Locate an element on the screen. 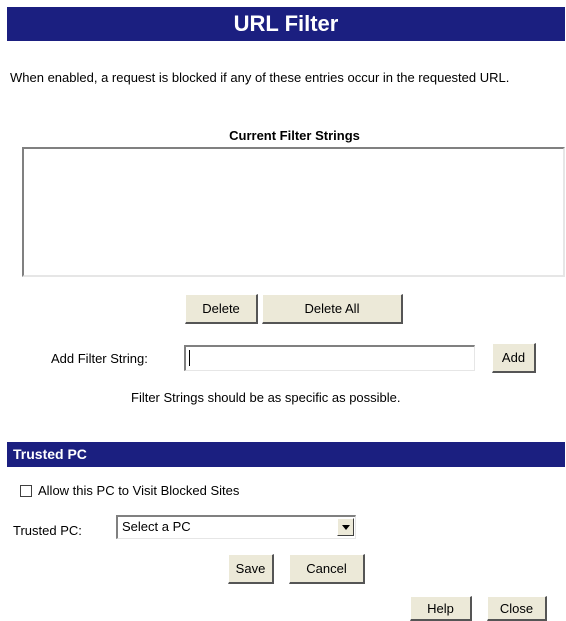 The image size is (566, 621). save-button: Save is located at coordinates (251, 569).